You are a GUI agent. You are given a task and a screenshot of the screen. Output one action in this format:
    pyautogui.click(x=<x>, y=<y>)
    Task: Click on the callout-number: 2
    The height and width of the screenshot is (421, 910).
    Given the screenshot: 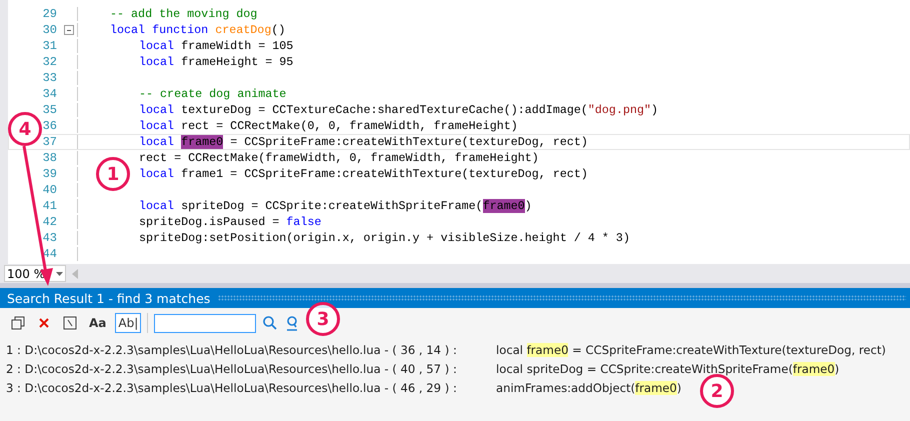 What is the action you would take?
    pyautogui.click(x=717, y=391)
    